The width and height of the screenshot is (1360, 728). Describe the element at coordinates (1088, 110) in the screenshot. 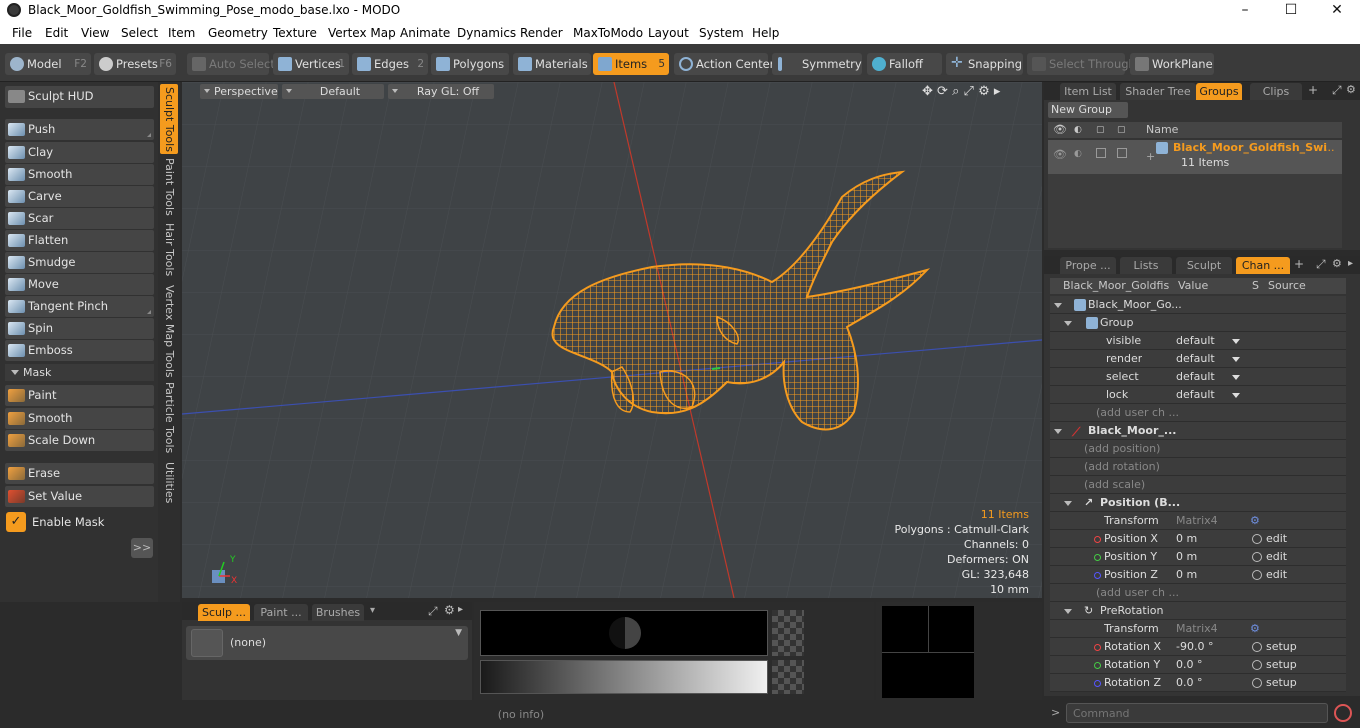

I see `new-group-button: New Group` at that location.